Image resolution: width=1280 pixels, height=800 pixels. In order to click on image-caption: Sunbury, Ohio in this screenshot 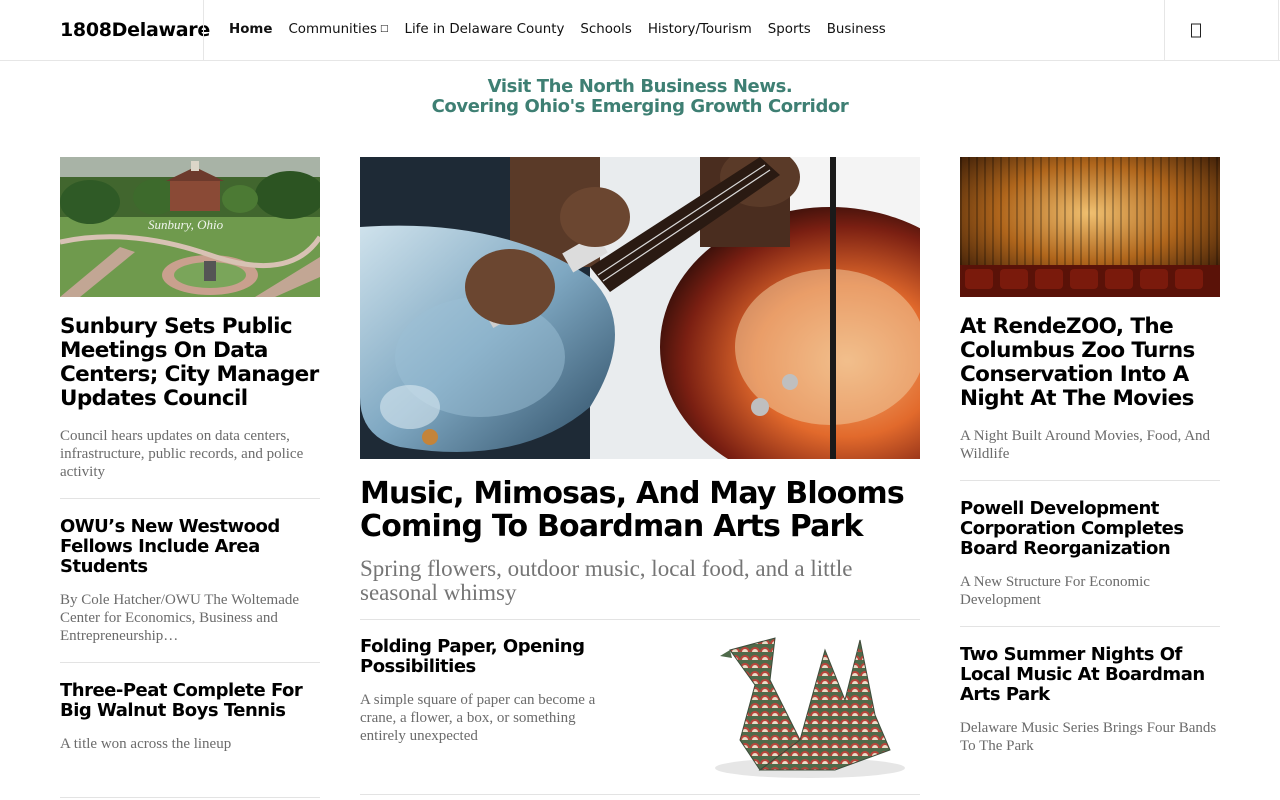, I will do `click(186, 224)`.